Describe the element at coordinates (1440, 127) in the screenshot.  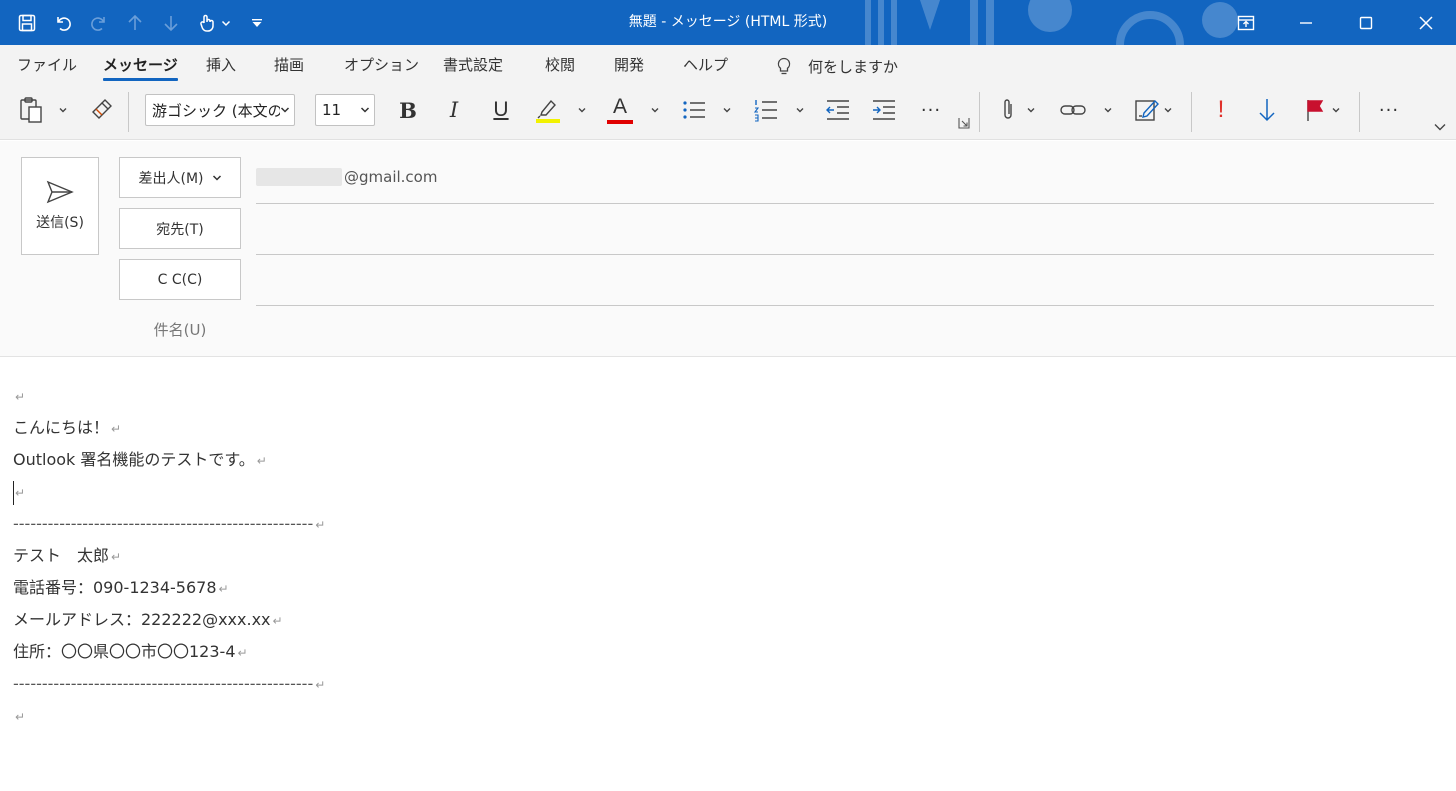
I see `ribbon-expand-button` at that location.